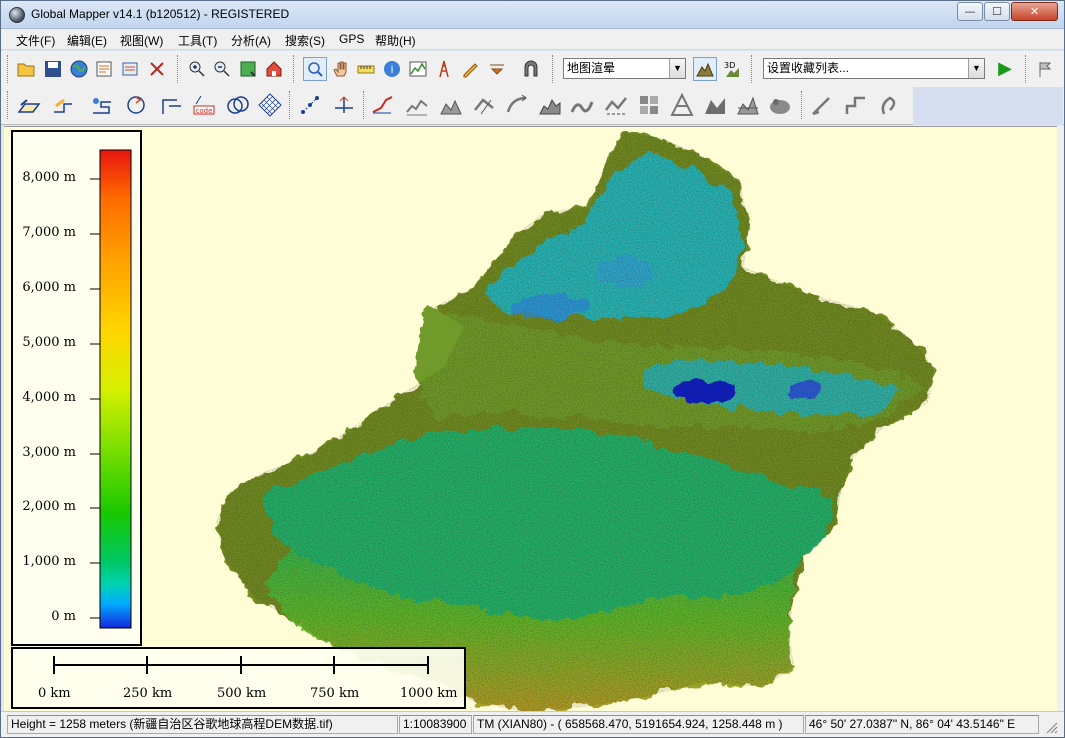 The width and height of the screenshot is (1065, 738). Describe the element at coordinates (705, 69) in the screenshot. I see `shading-icon` at that location.